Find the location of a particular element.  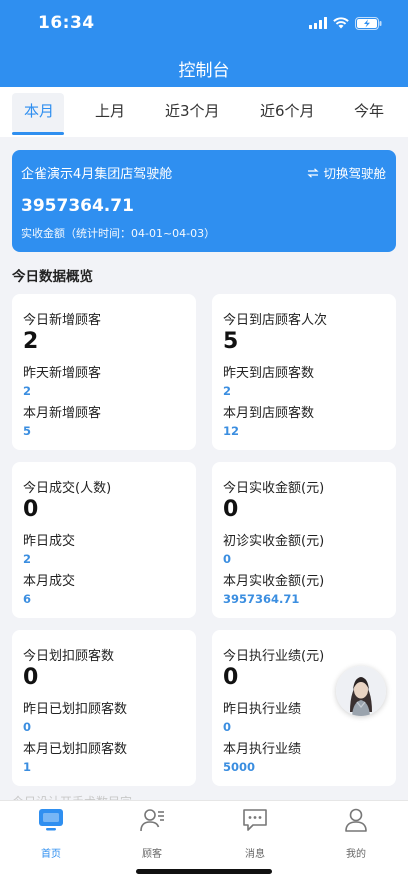

switch-cockpit-button: 切换驾驶舱 is located at coordinates (346, 172).